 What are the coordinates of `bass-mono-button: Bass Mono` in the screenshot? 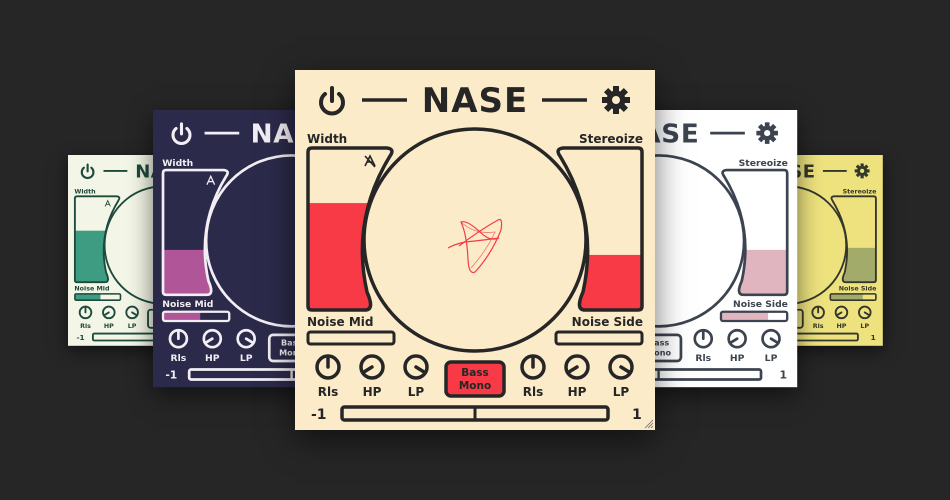 It's located at (475, 379).